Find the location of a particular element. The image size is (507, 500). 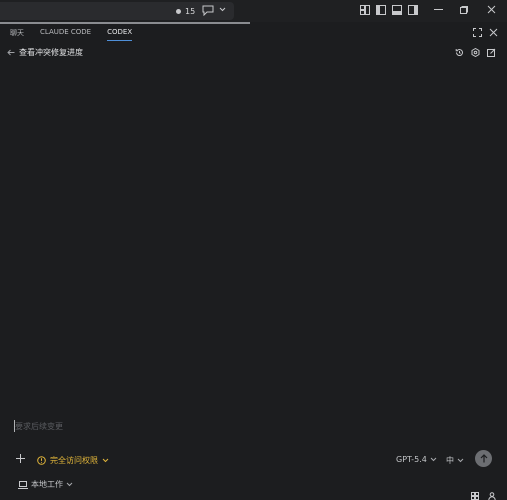

permission-selector: 完全访问权限 is located at coordinates (73, 460).